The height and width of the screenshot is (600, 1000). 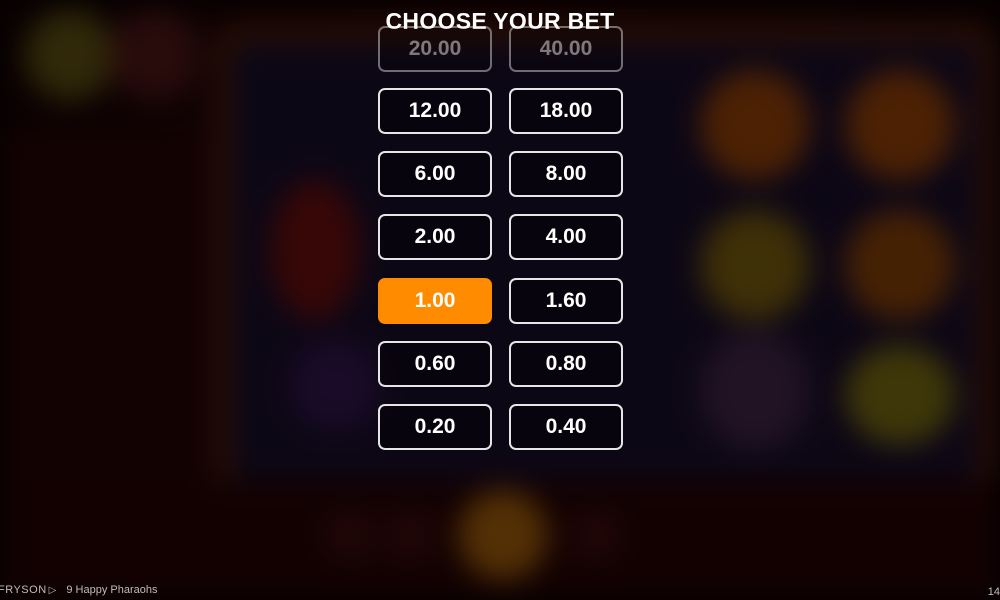 I want to click on bet-option-1-selected: 1.00, so click(x=435, y=301).